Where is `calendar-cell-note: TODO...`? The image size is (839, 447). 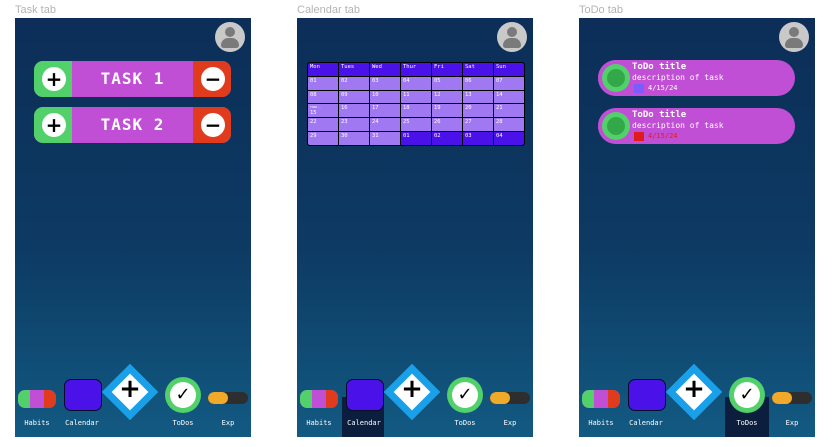
calendar-cell-note: TODO... is located at coordinates (316, 107).